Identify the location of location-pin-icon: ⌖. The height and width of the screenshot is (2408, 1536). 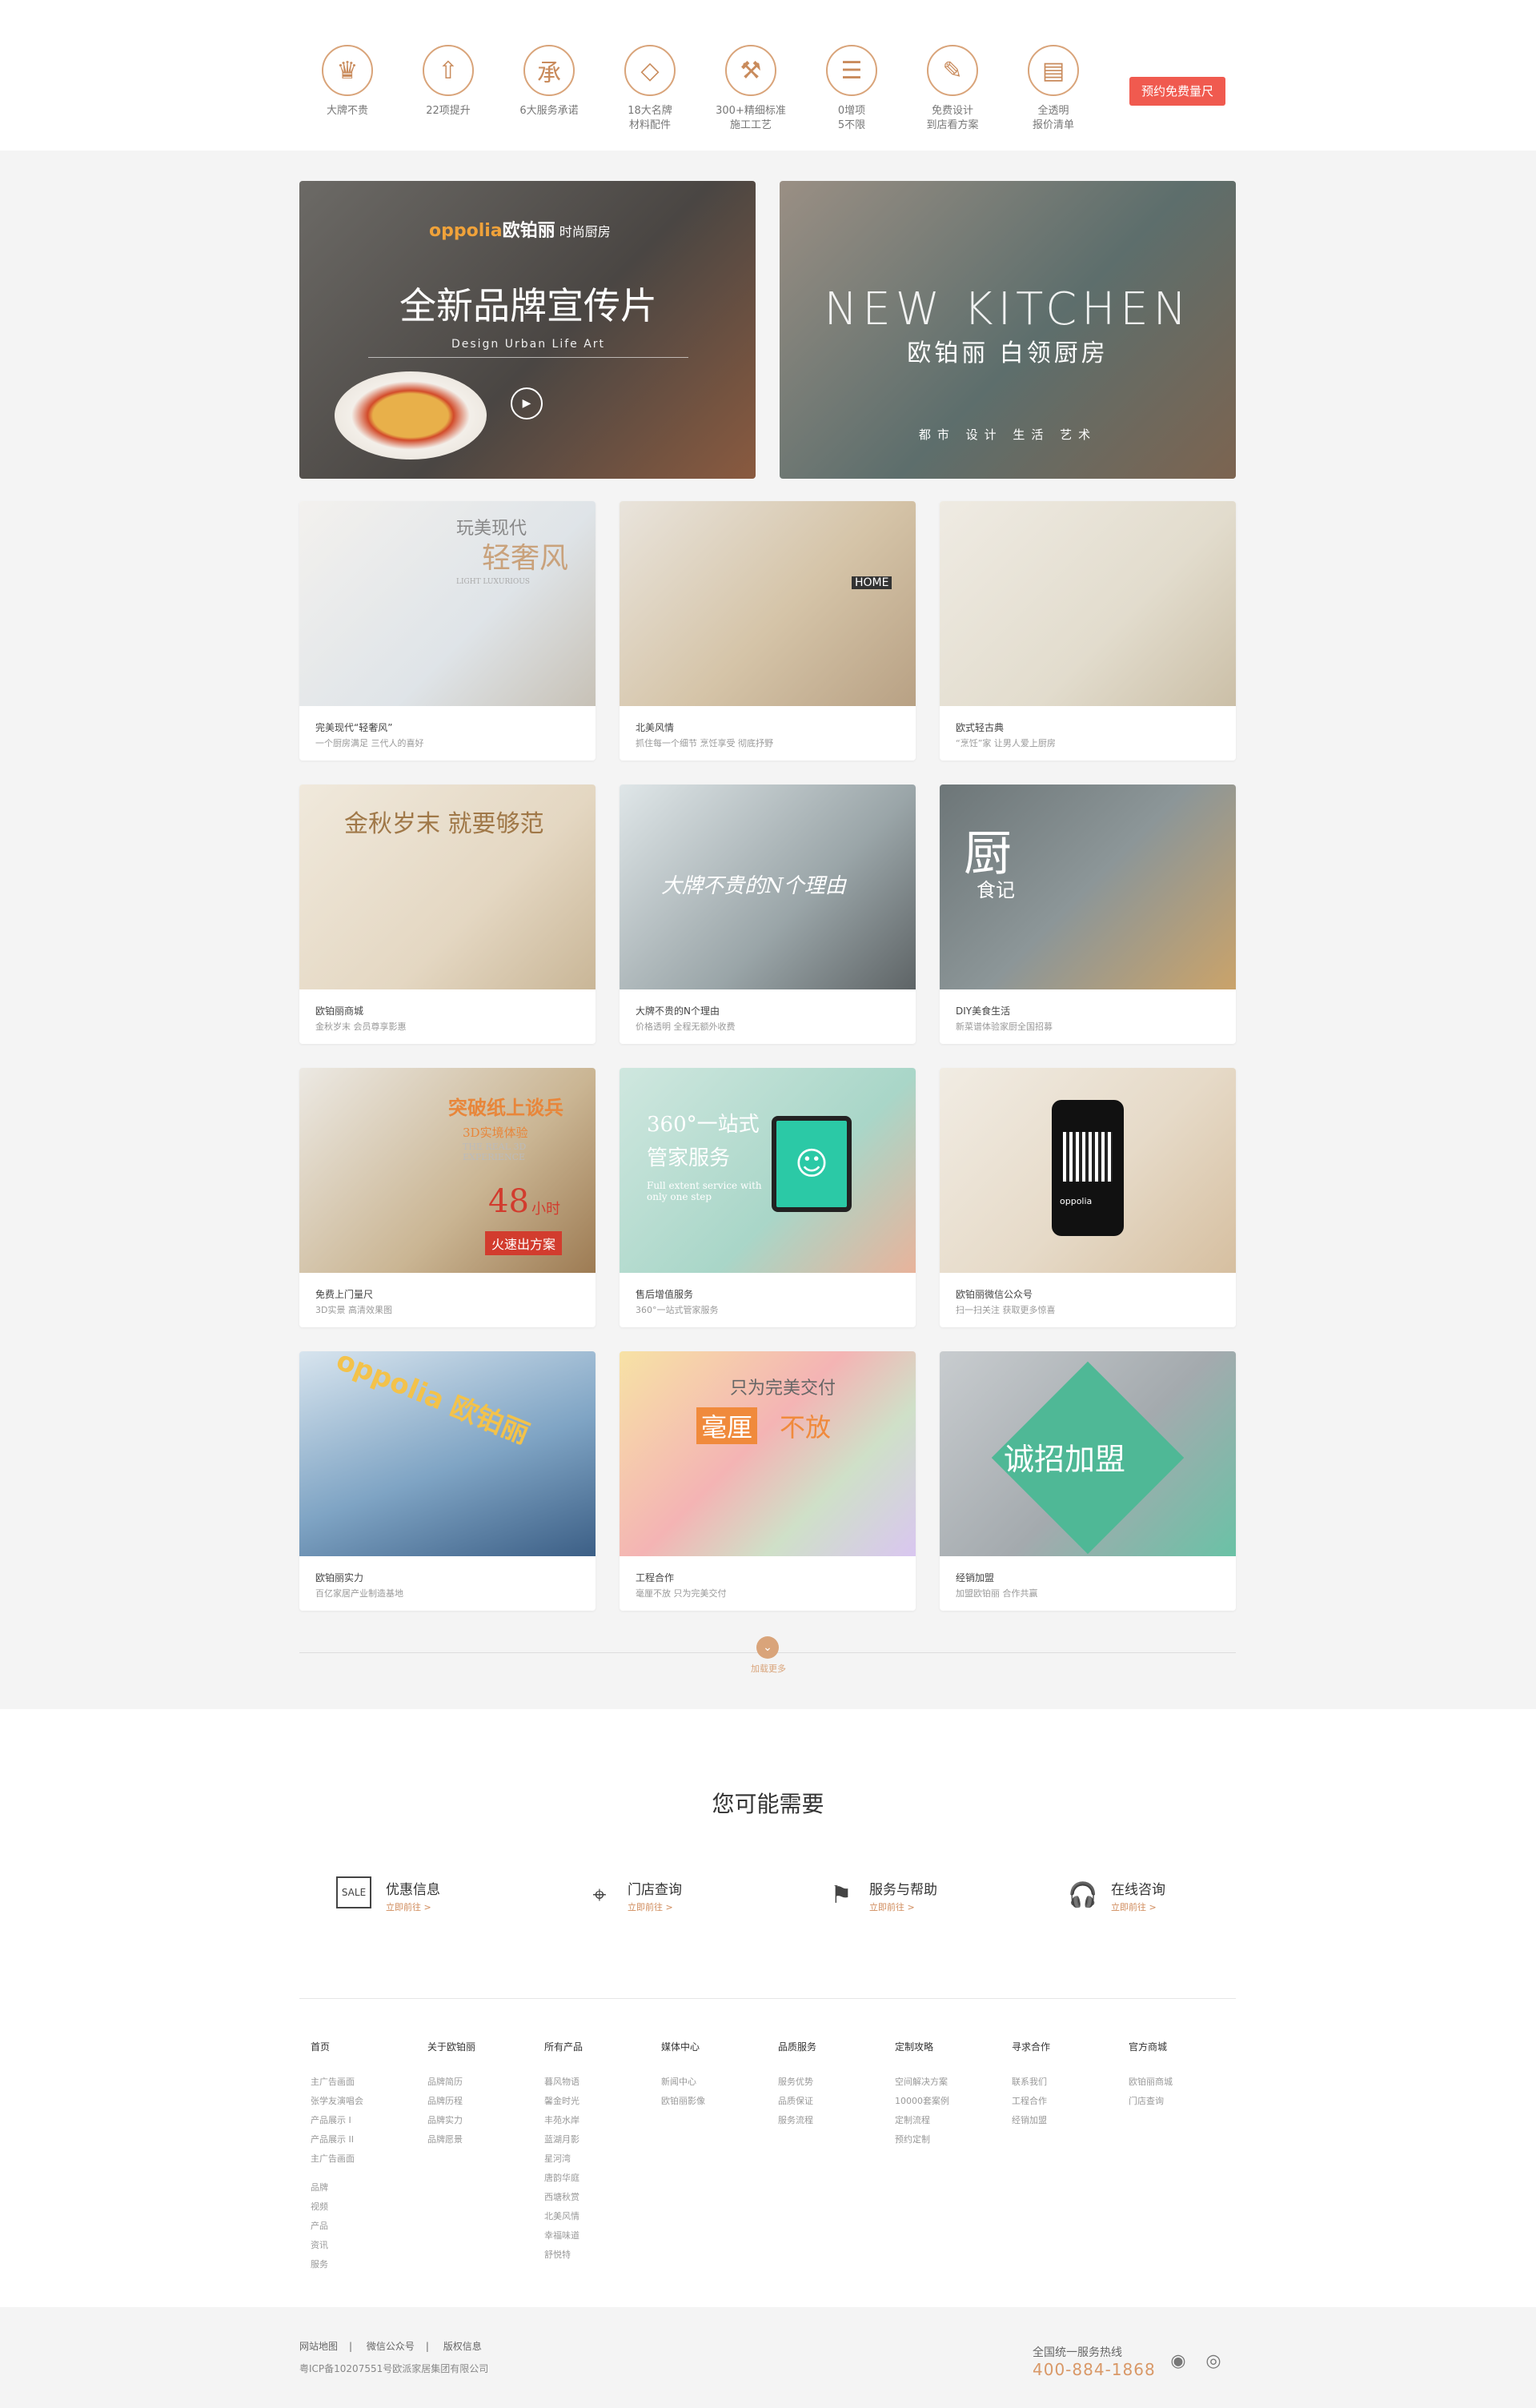
(599, 1895).